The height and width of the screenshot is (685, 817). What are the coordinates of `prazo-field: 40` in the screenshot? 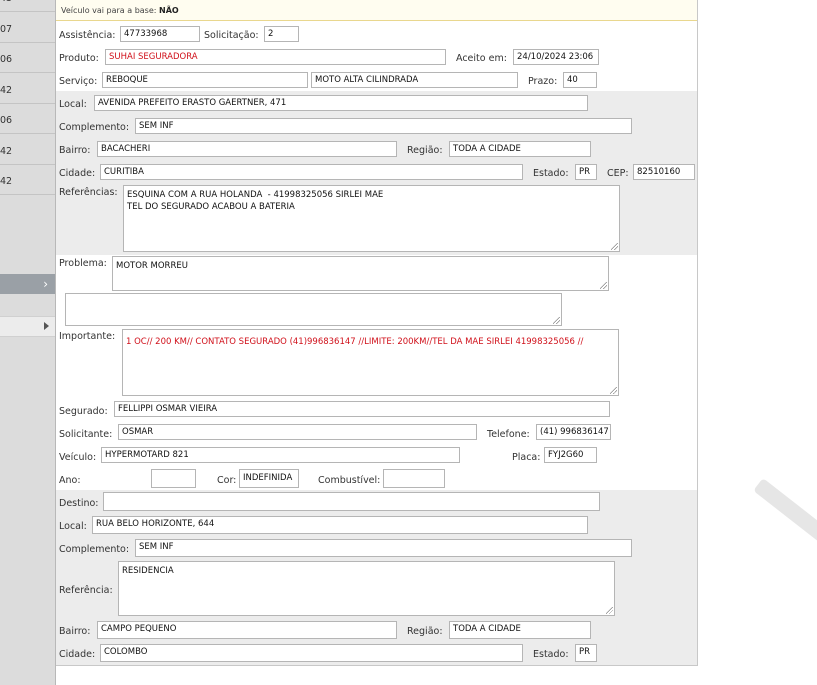 It's located at (580, 80).